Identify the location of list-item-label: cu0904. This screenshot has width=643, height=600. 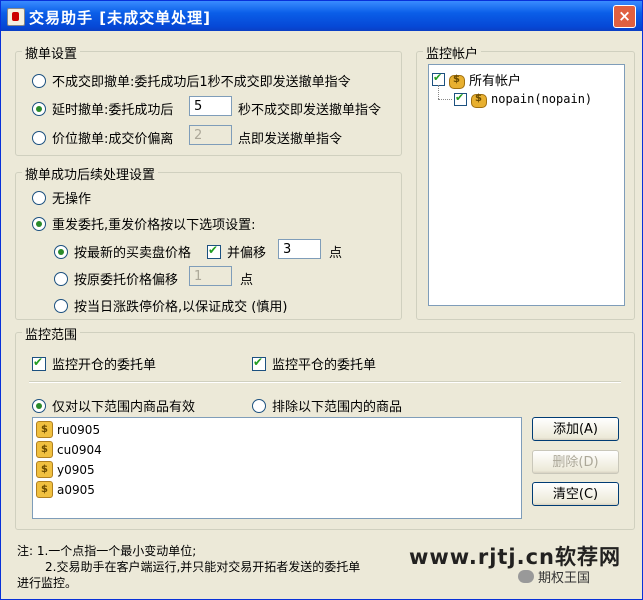
(79, 449).